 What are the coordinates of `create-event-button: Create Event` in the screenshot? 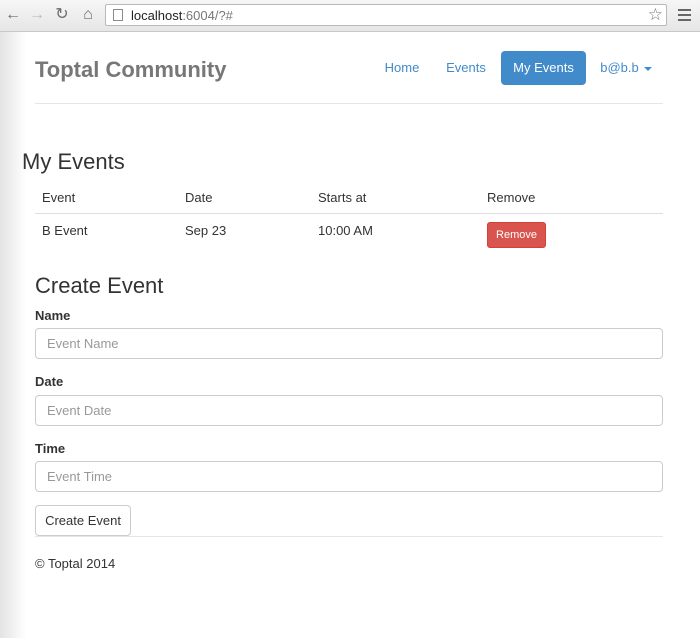 It's located at (83, 520).